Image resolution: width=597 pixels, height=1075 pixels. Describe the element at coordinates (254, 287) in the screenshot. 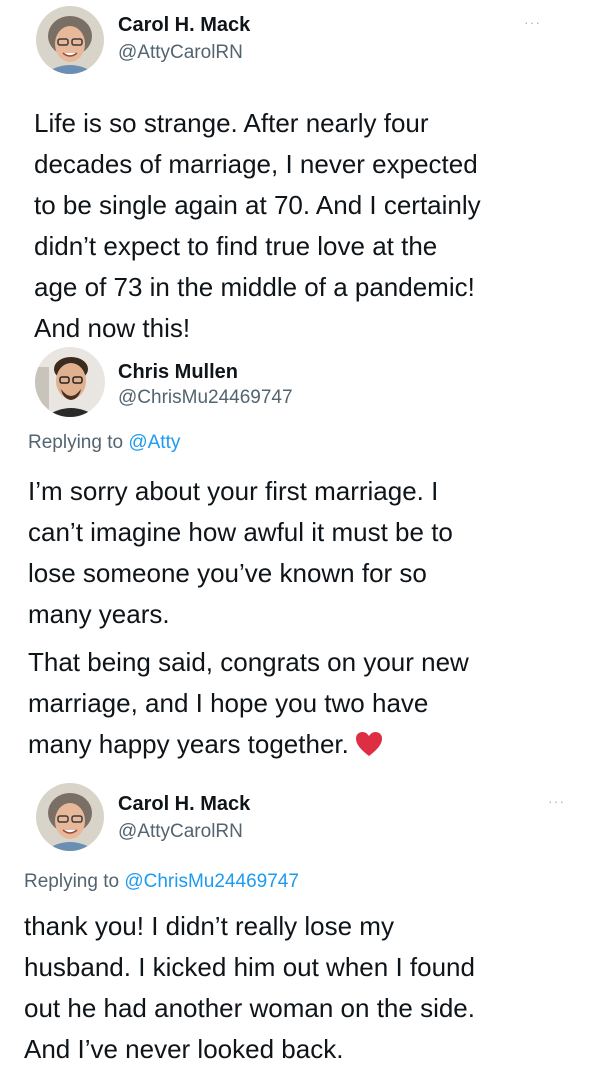

I see `text-line: age of 73 in the middle of a pandemic!` at that location.